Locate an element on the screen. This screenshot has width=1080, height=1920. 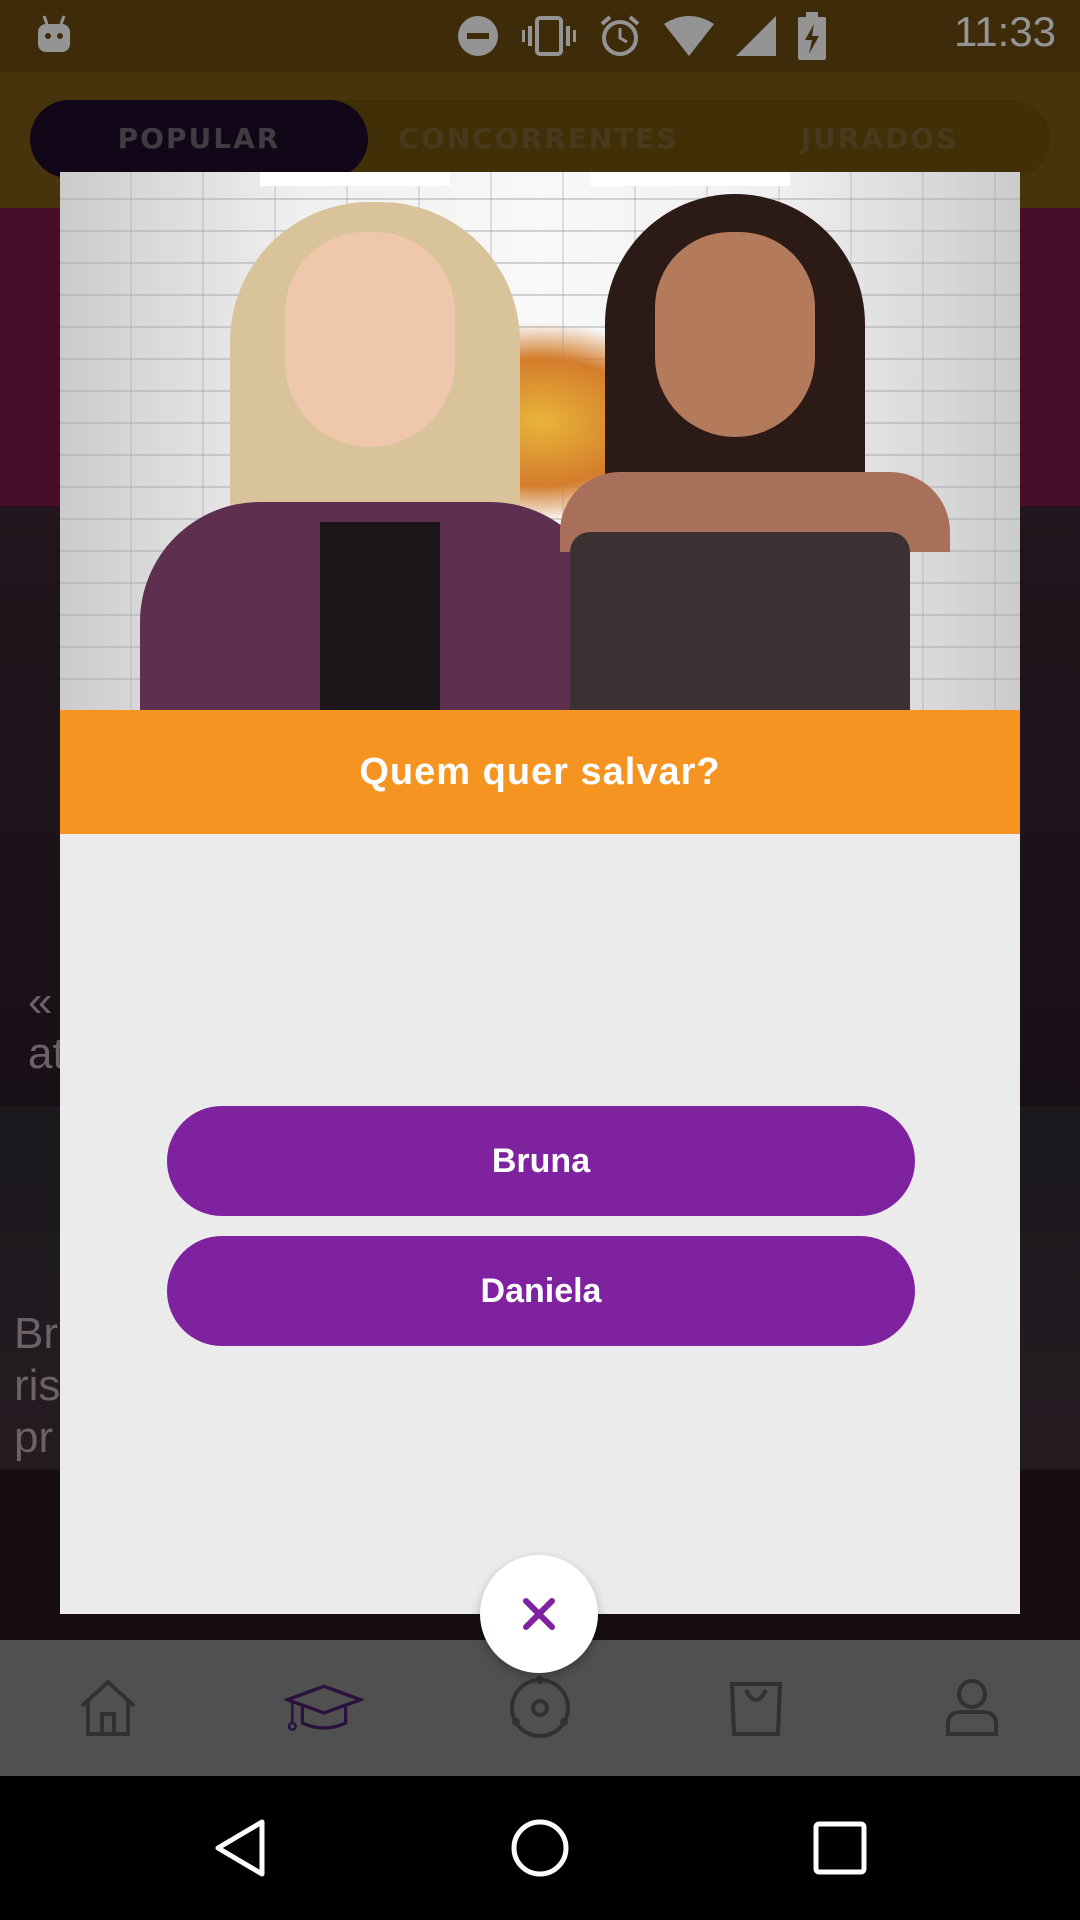
option-bruna-button: Bruna is located at coordinates (541, 1161).